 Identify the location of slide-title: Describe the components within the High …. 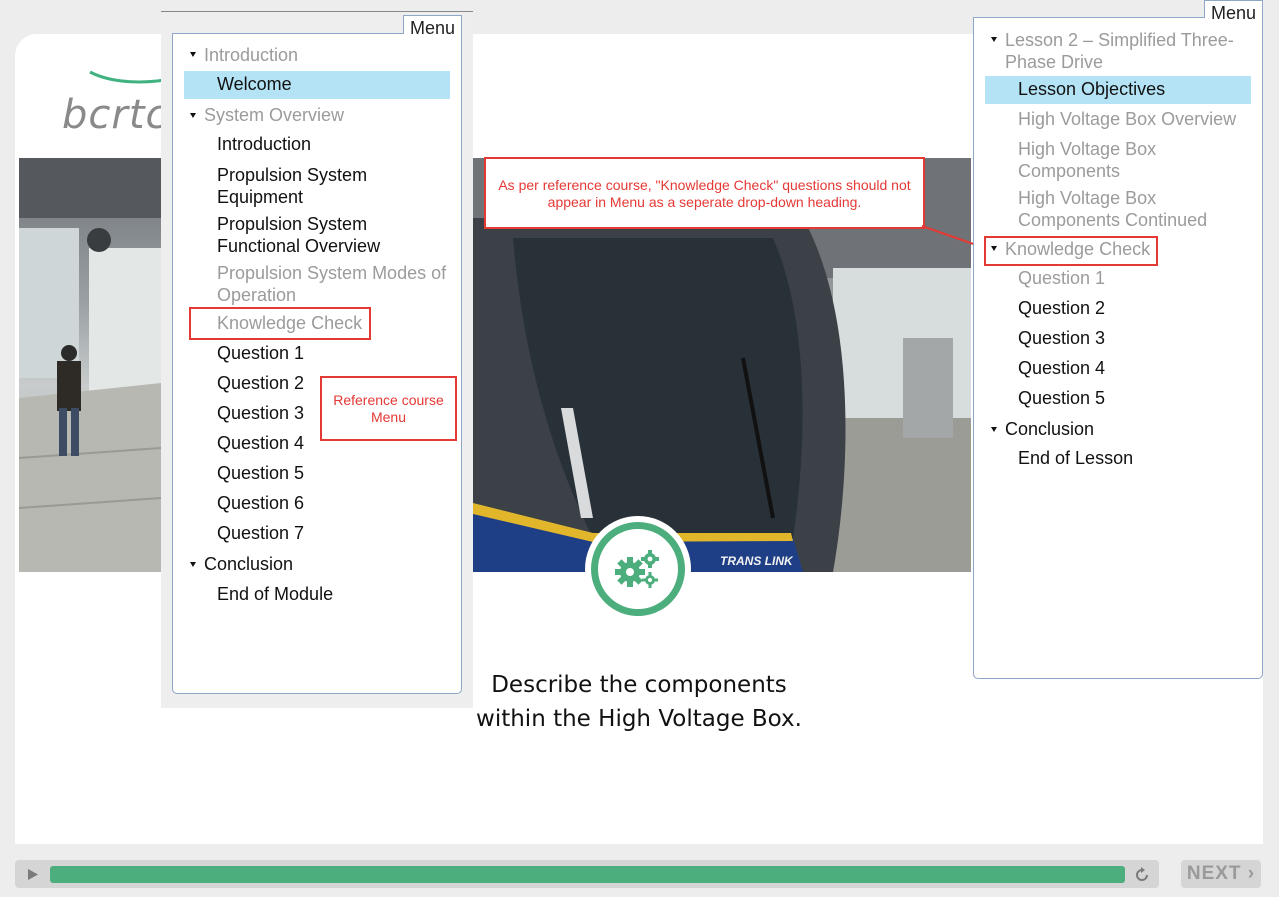
(639, 702).